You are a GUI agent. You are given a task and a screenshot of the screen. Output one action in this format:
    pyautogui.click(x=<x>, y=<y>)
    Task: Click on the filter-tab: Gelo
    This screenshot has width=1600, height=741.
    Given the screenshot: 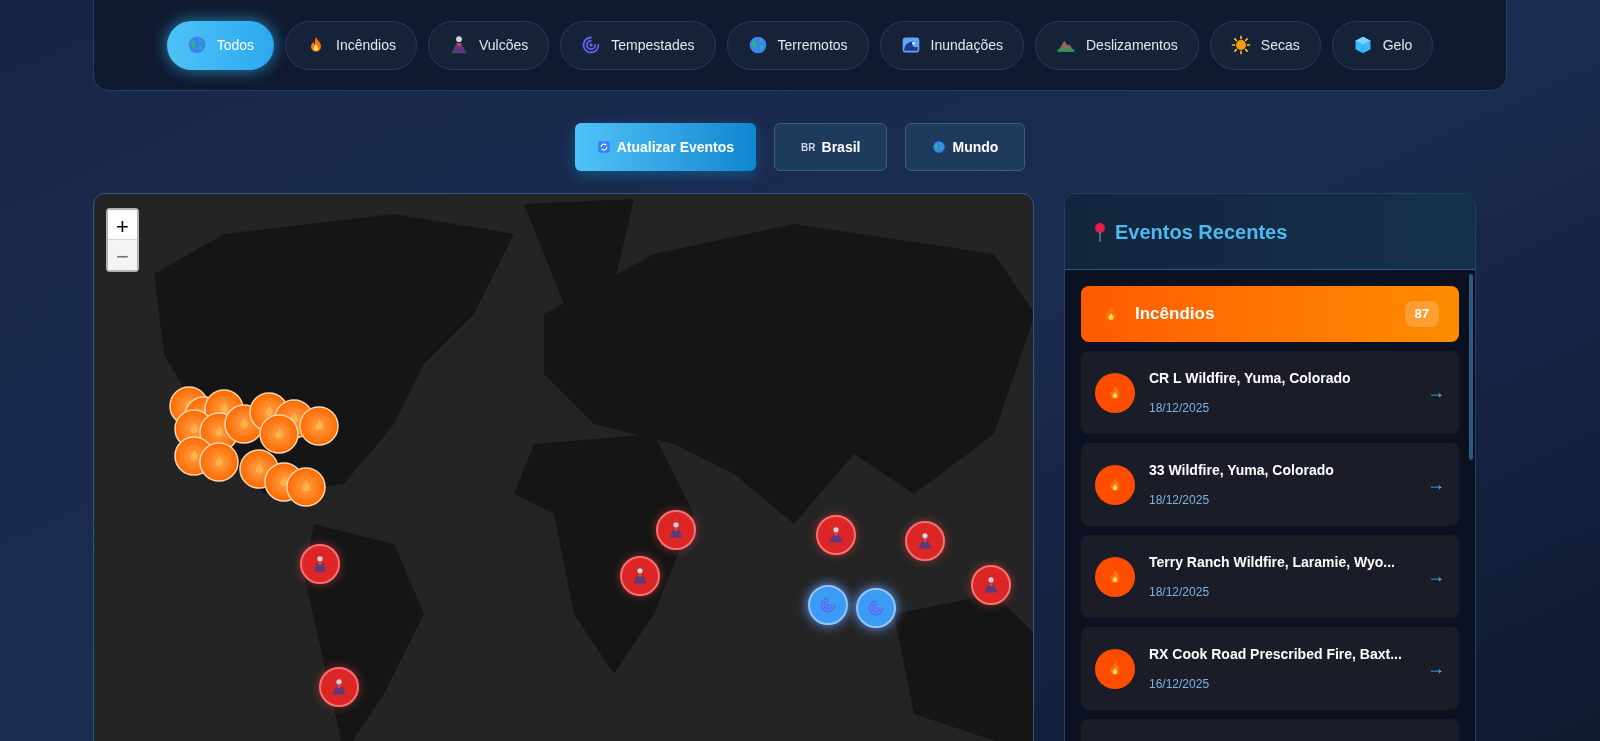 What is the action you would take?
    pyautogui.click(x=1382, y=45)
    